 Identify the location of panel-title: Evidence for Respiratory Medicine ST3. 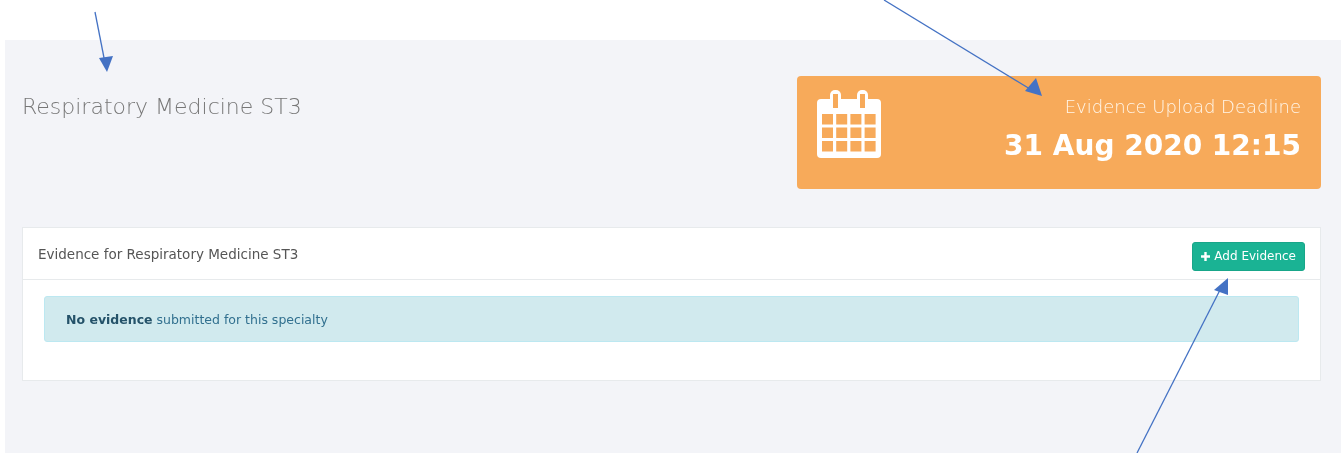
(168, 253).